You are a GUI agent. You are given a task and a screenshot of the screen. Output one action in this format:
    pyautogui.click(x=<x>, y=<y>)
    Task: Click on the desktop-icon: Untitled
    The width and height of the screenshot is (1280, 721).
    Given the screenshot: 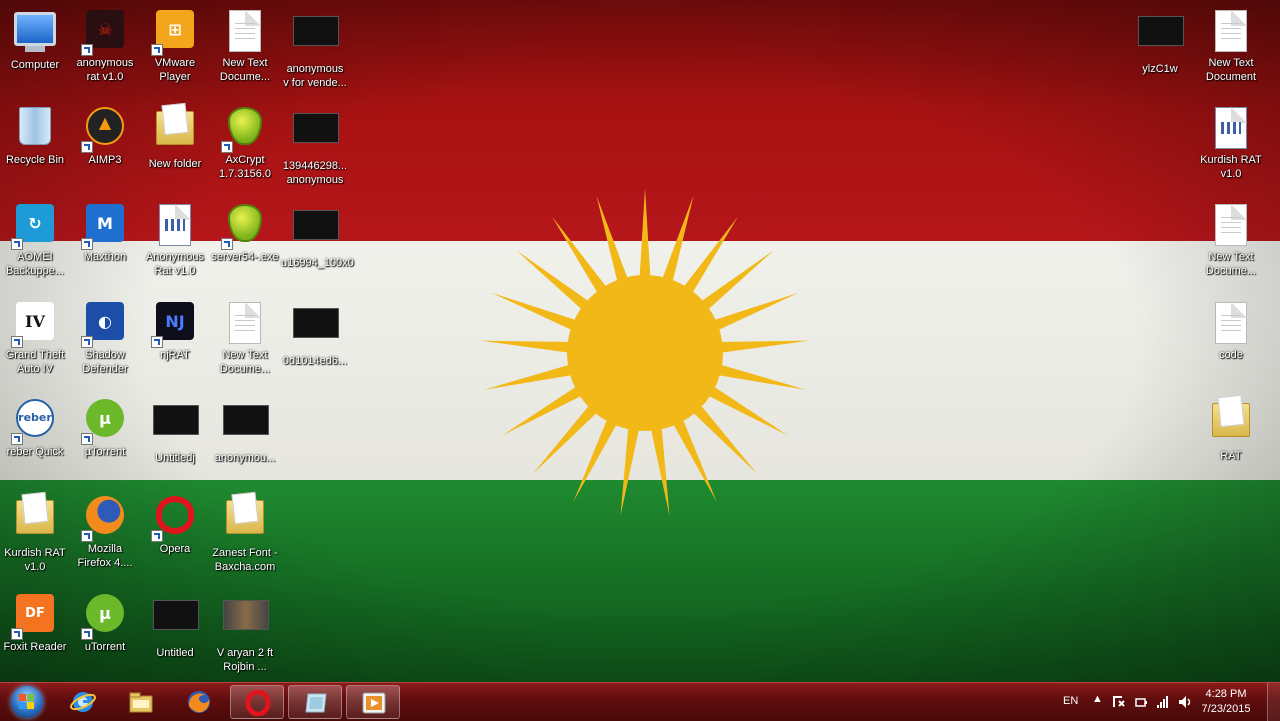 What is the action you would take?
    pyautogui.click(x=175, y=625)
    